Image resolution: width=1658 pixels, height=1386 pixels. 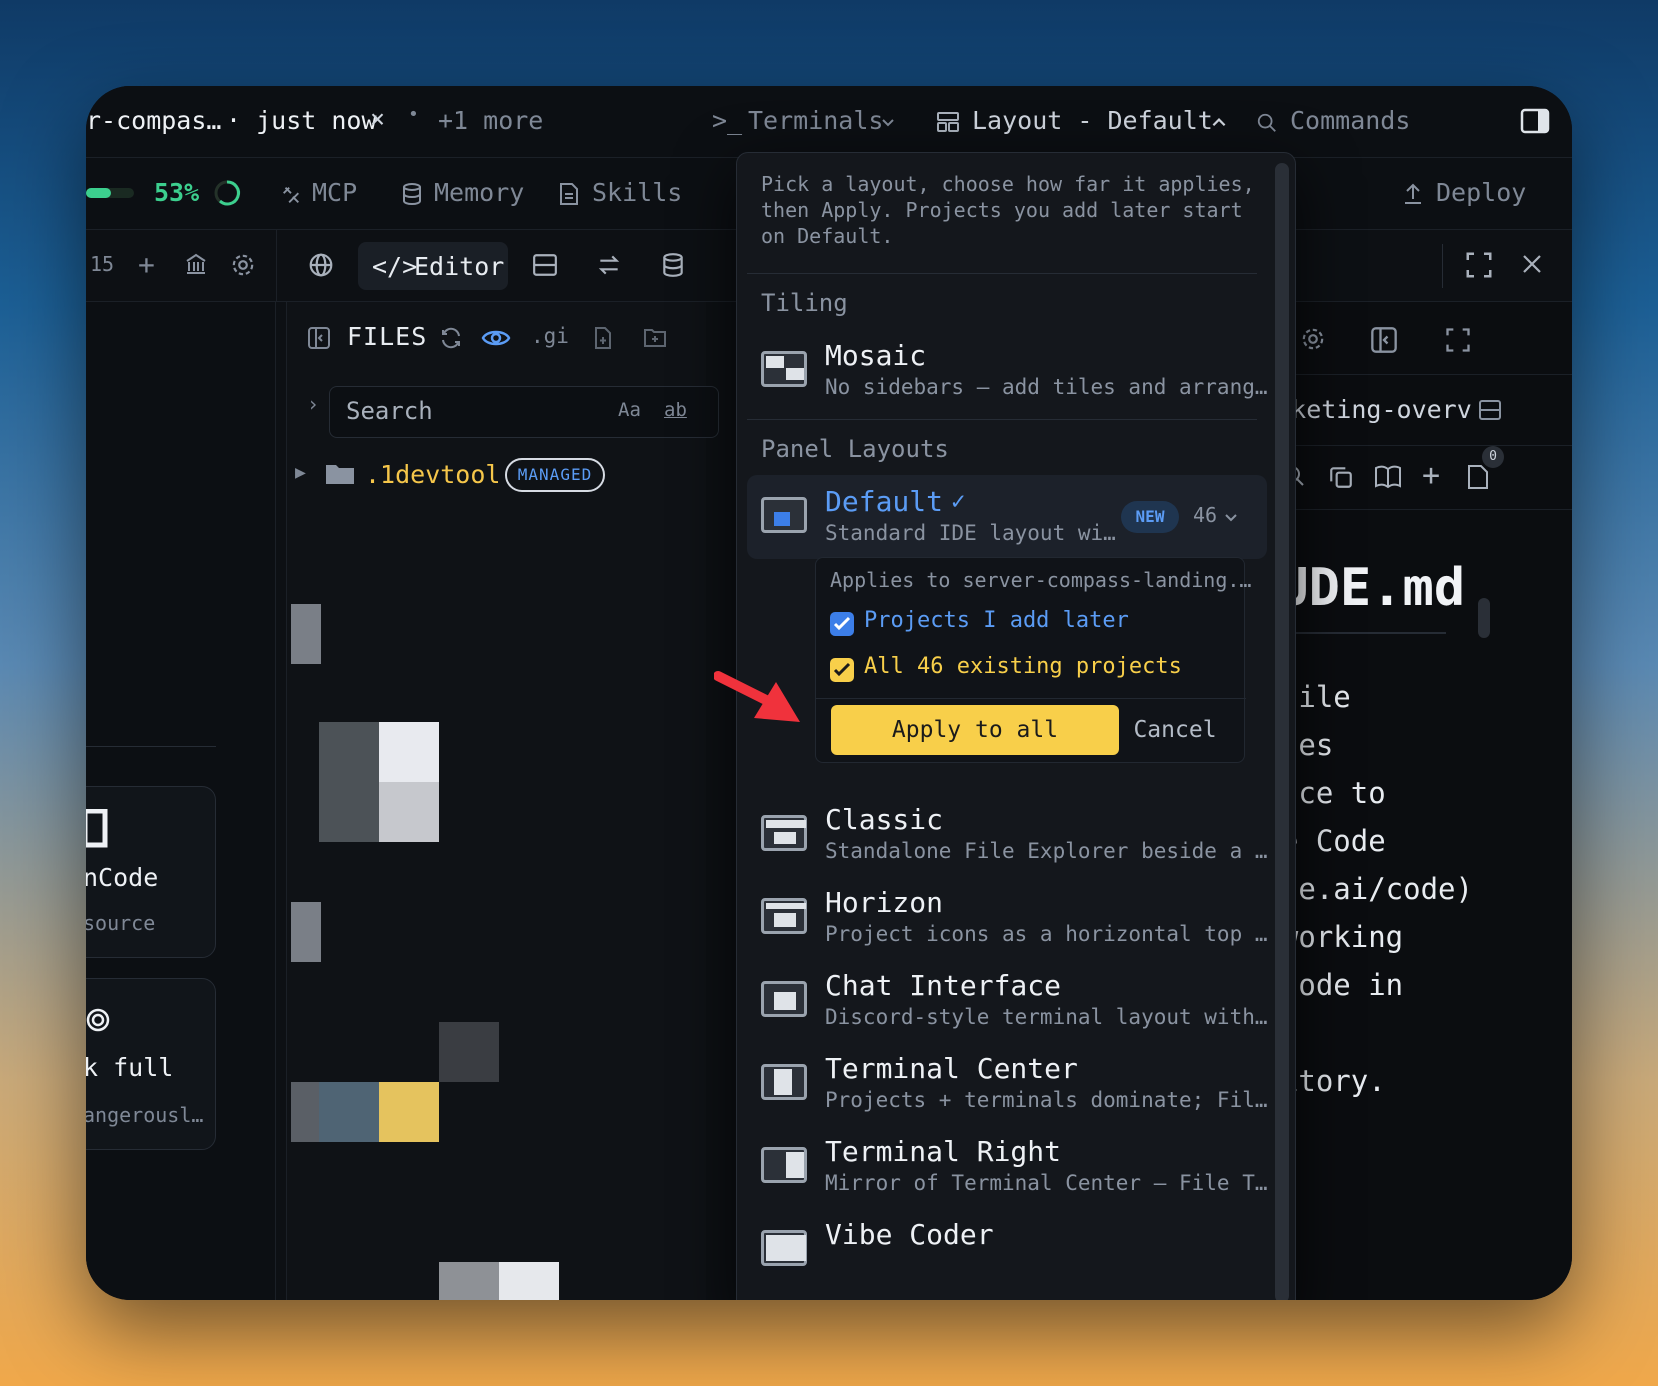 What do you see at coordinates (951, 1068) in the screenshot?
I see `layout-title: Terminal Center` at bounding box center [951, 1068].